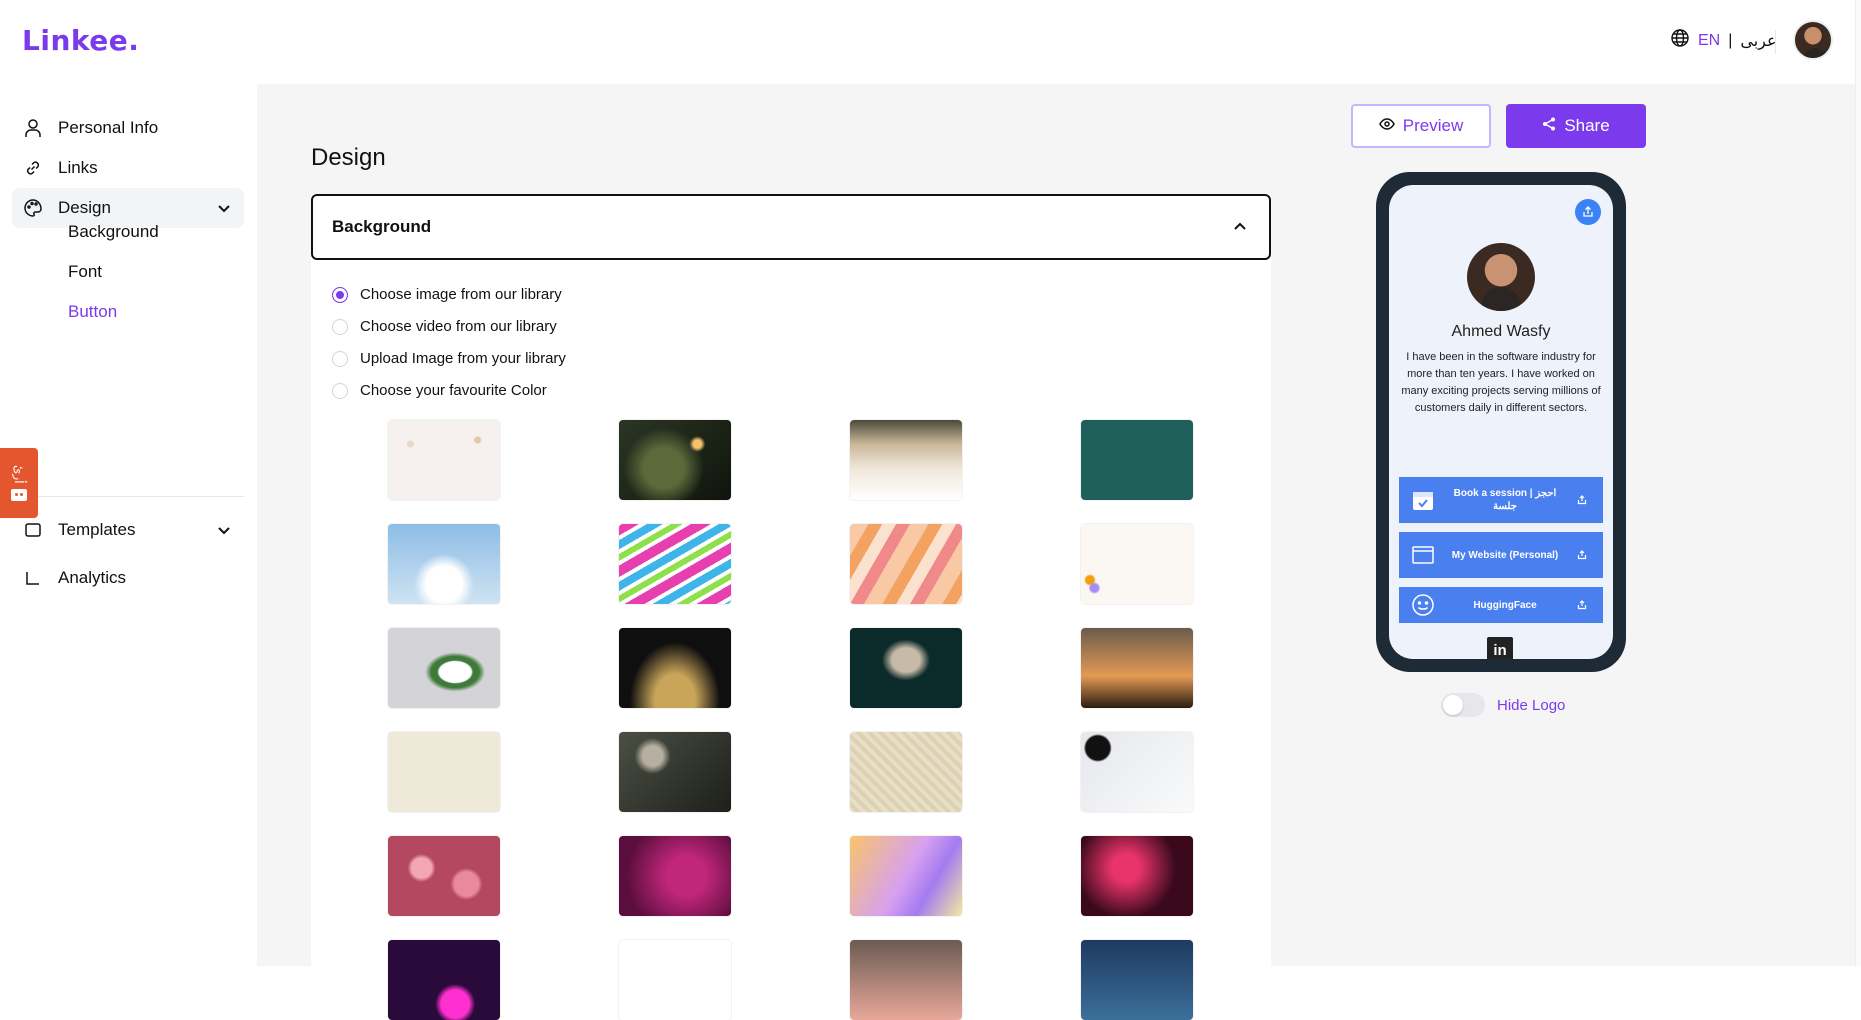 The image size is (1861, 1020). I want to click on browser-window-icon, so click(1423, 555).